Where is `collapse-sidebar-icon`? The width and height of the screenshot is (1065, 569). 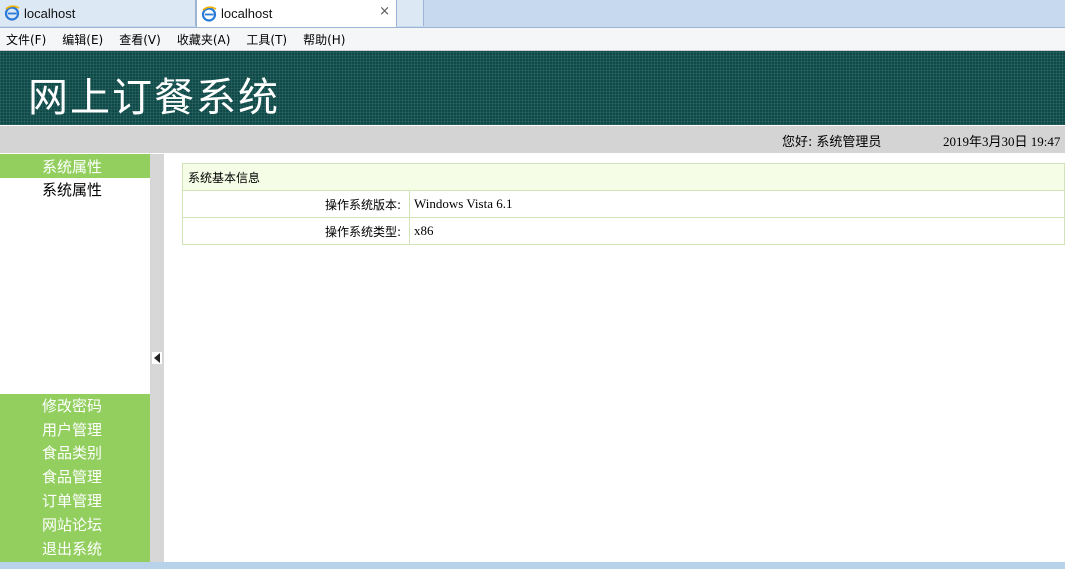 collapse-sidebar-icon is located at coordinates (157, 358).